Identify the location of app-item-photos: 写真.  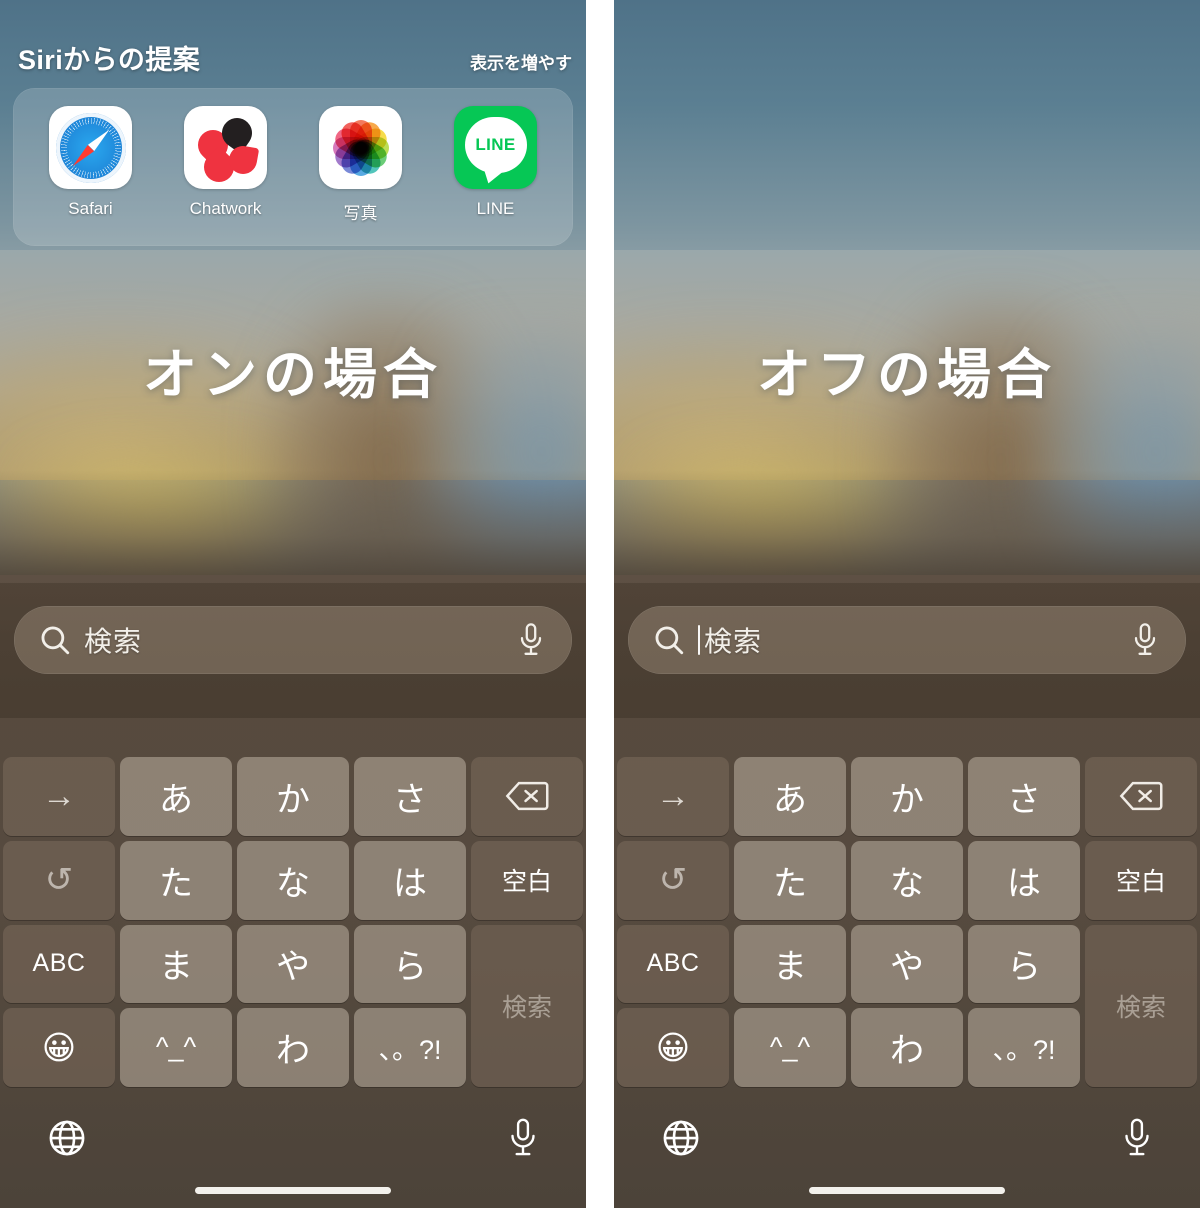
(360, 165).